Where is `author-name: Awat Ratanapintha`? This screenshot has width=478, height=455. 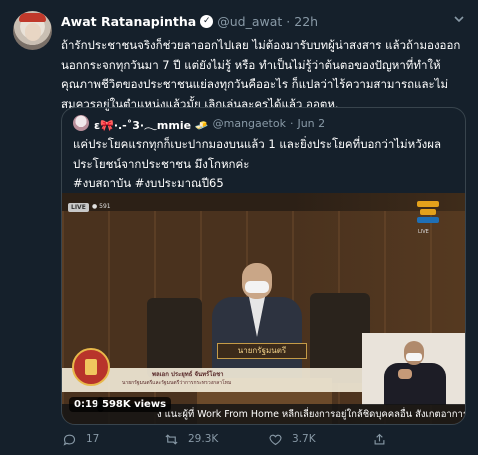
author-name: Awat Ratanapintha is located at coordinates (128, 21).